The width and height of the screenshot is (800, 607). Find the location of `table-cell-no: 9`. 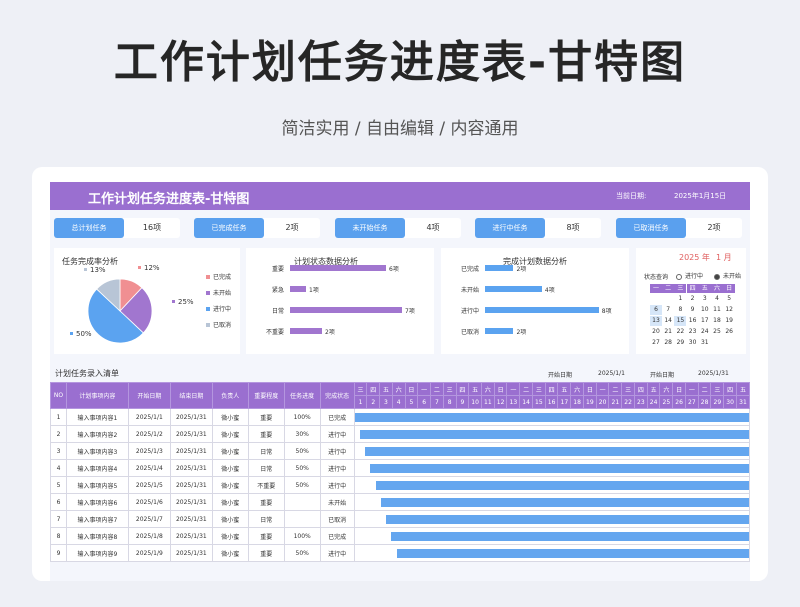

table-cell-no: 9 is located at coordinates (58, 553).